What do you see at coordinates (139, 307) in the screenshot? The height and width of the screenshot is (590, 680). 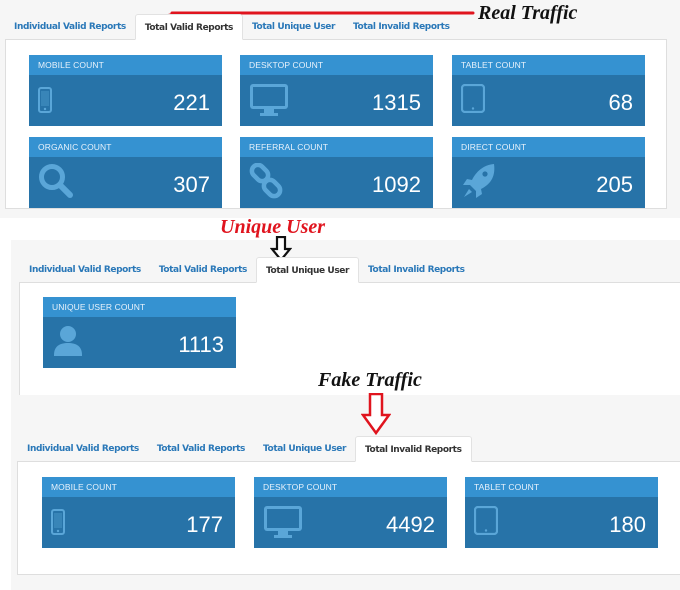 I see `card-label: UNIQUE USER COUNT` at bounding box center [139, 307].